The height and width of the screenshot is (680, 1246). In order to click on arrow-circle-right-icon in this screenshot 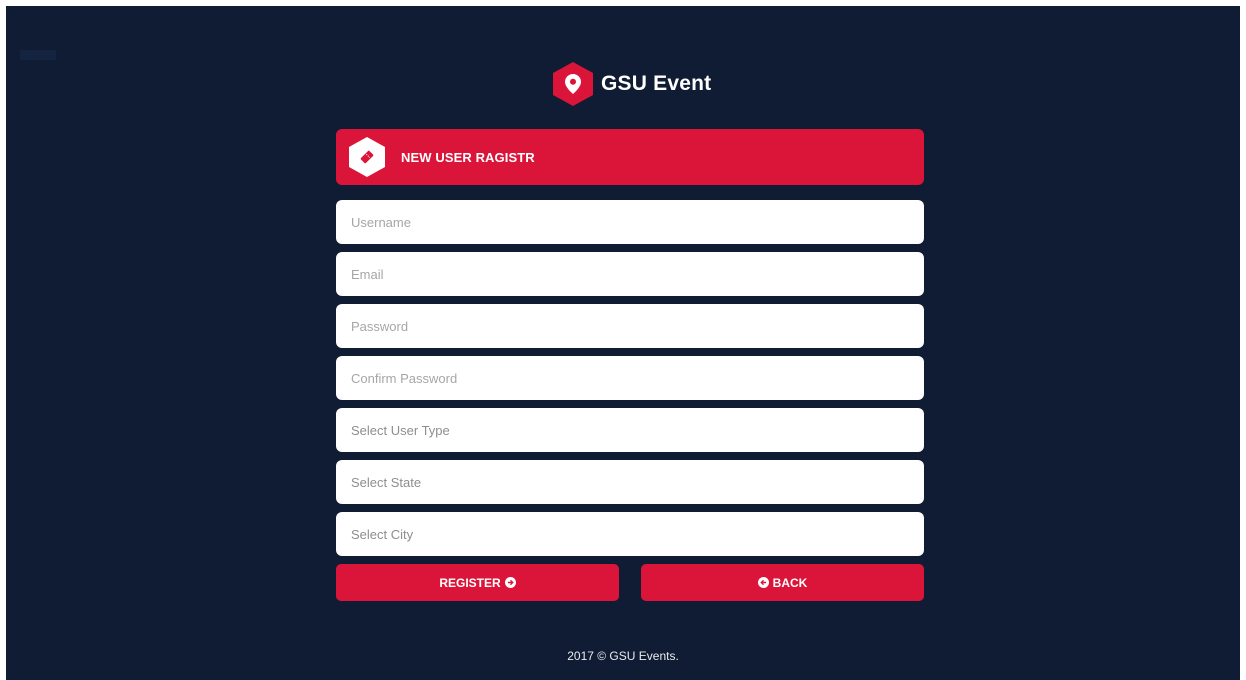, I will do `click(510, 582)`.